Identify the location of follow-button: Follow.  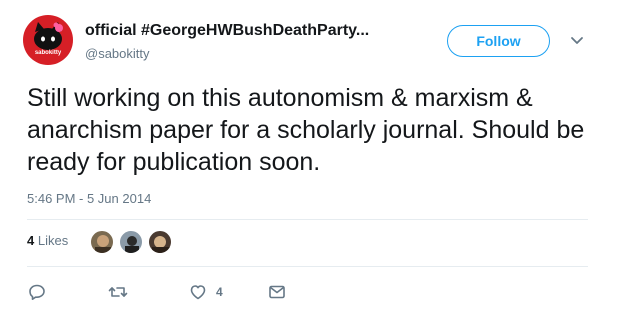
(498, 41).